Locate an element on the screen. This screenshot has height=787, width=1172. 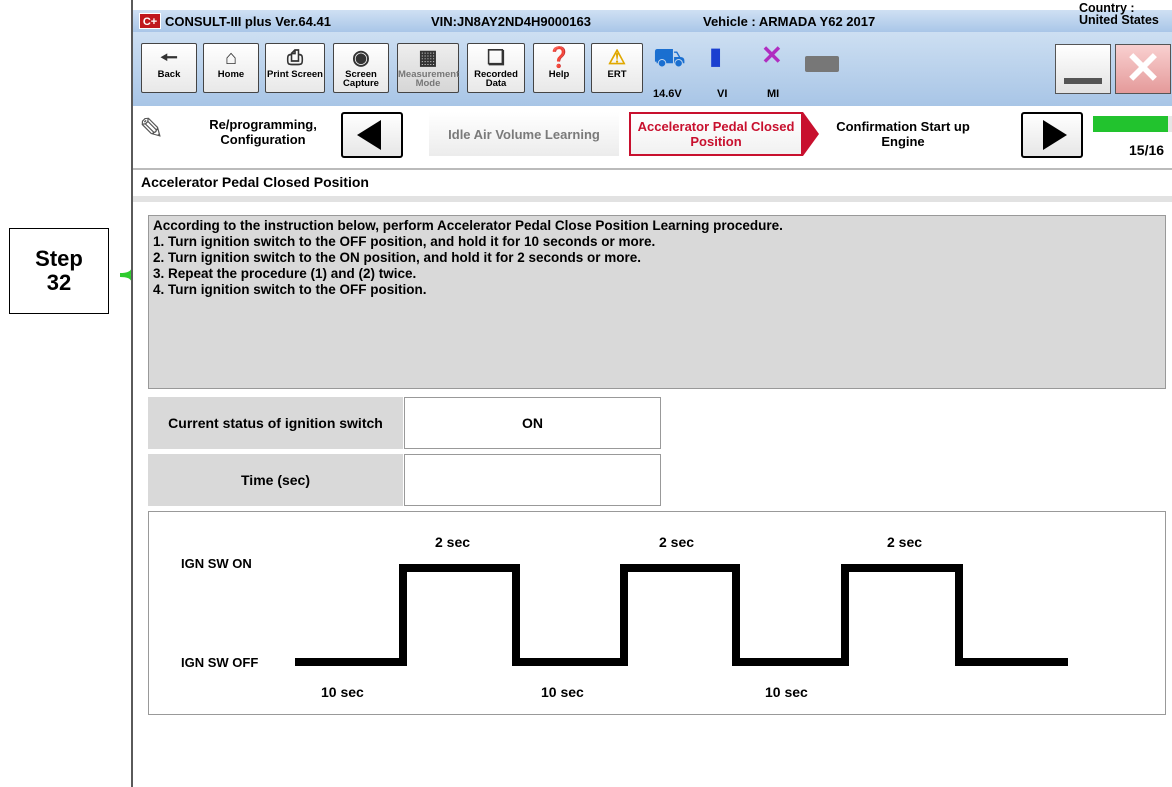
ignition-status-label: Current status of ignition switch is located at coordinates (275, 423).